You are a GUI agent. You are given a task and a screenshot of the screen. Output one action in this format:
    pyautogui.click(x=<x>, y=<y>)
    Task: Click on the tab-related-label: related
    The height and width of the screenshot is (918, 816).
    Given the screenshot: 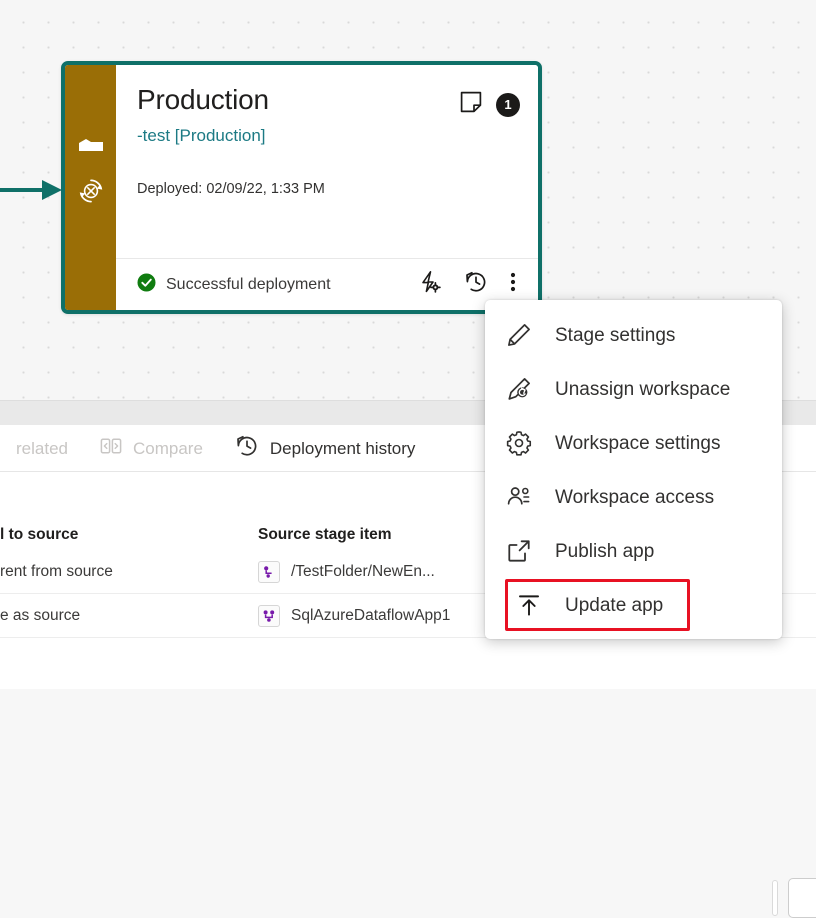 What is the action you would take?
    pyautogui.click(x=42, y=448)
    